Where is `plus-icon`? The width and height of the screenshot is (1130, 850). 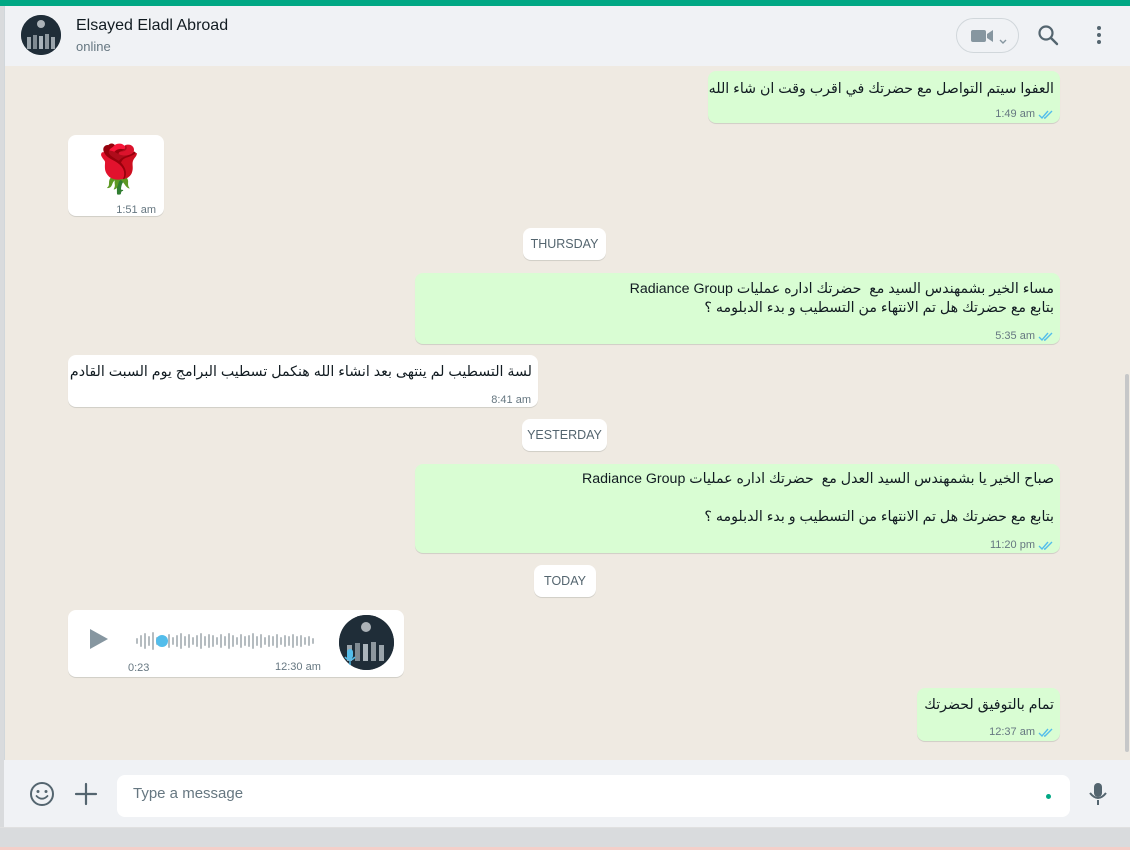 plus-icon is located at coordinates (86, 794).